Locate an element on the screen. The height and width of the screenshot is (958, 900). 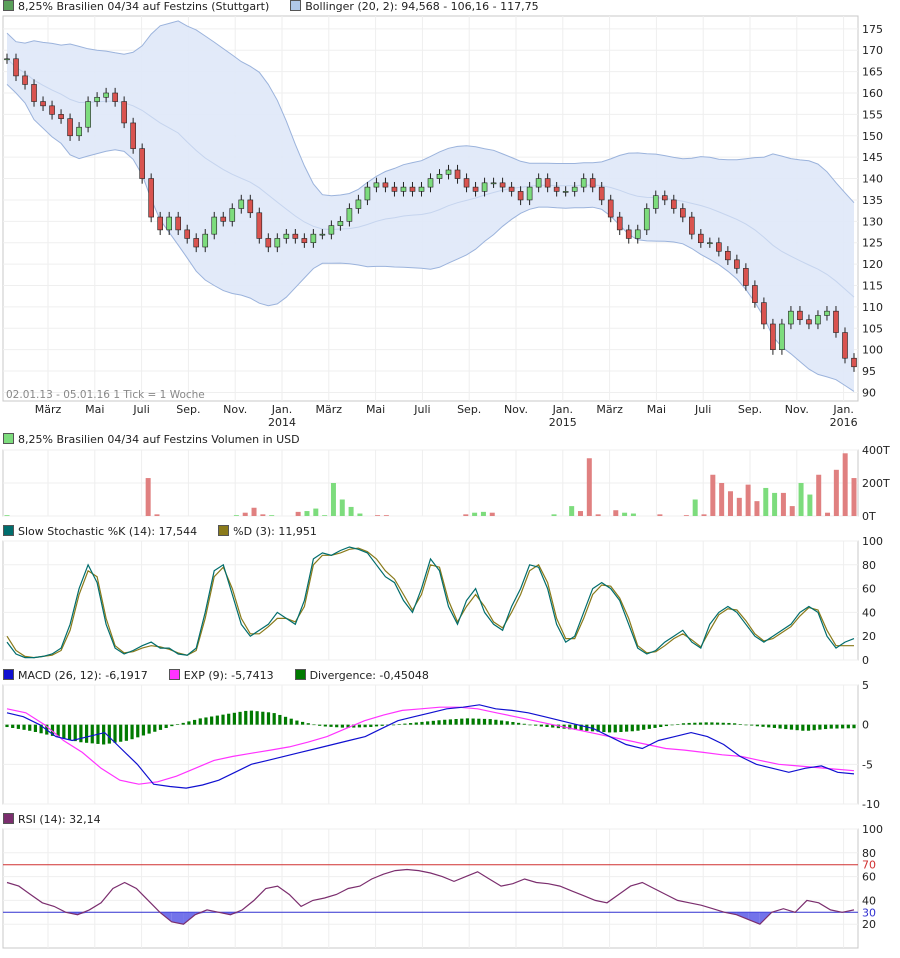
stoch-k-legend-label: Slow Stochastic %K (14): 17,544 is located at coordinates (108, 531).